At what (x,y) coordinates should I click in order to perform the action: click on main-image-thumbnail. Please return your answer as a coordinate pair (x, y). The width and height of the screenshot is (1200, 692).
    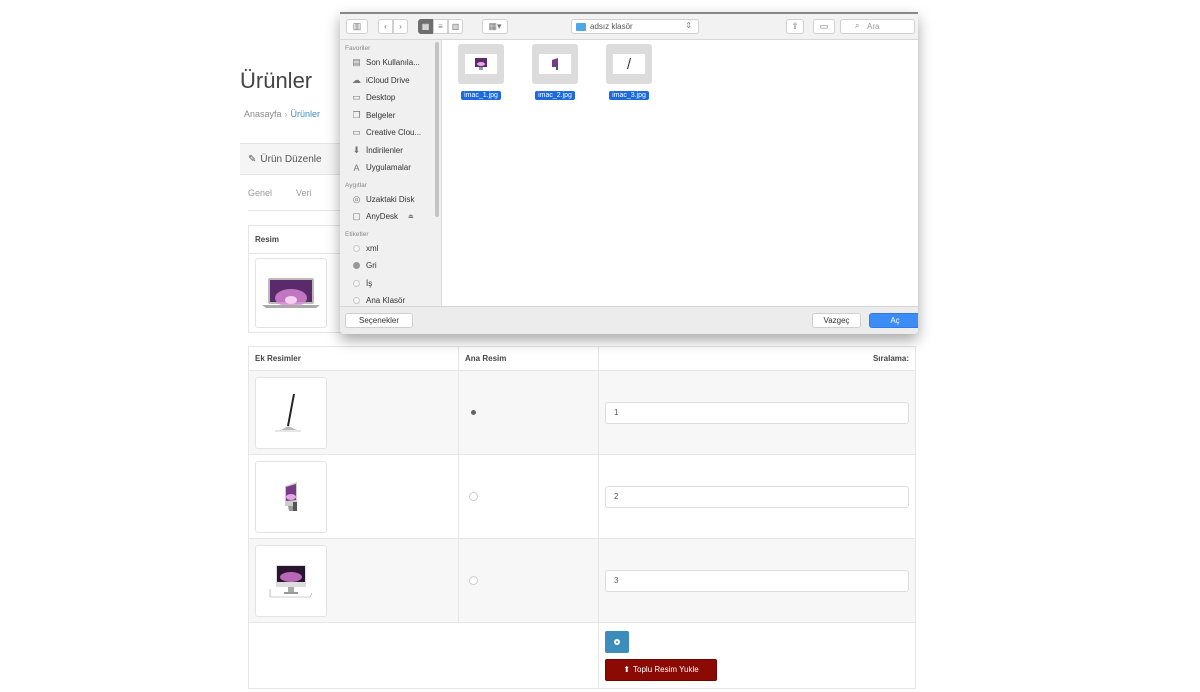
    Looking at the image, I should click on (291, 293).